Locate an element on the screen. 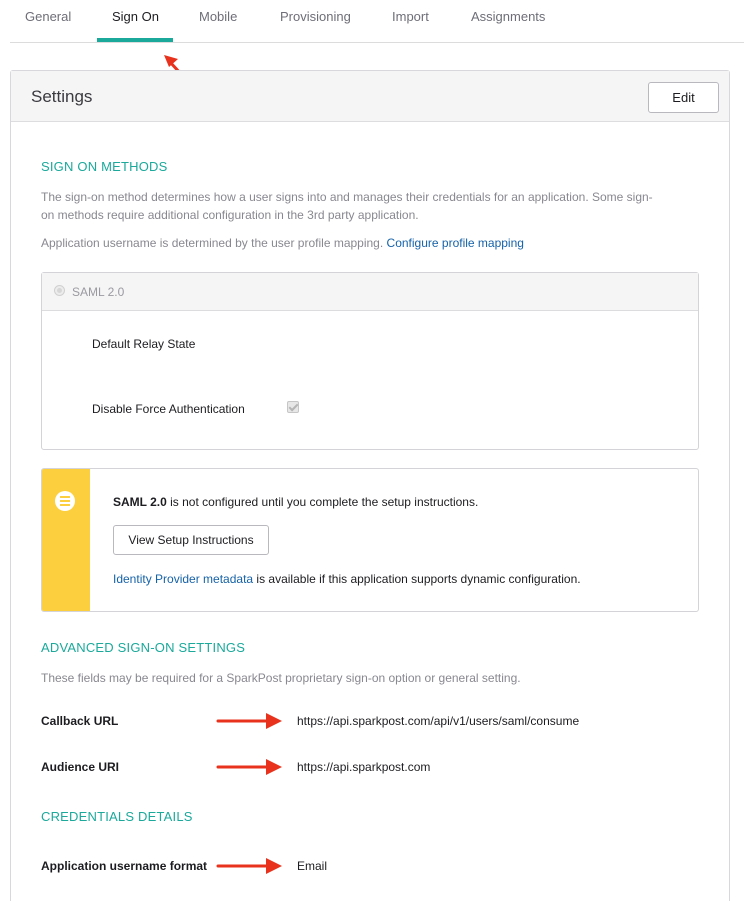  disable-force-auth-label: Disable Force Authentication is located at coordinates (168, 409).